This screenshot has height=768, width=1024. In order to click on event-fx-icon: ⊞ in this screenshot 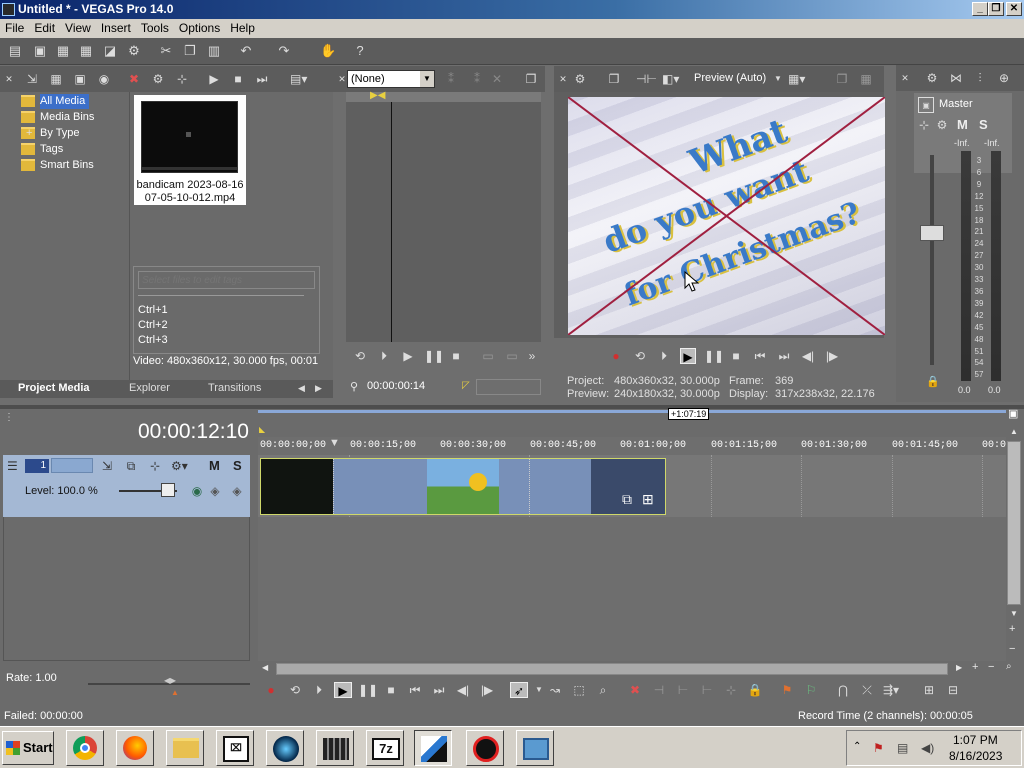, I will do `click(648, 499)`.